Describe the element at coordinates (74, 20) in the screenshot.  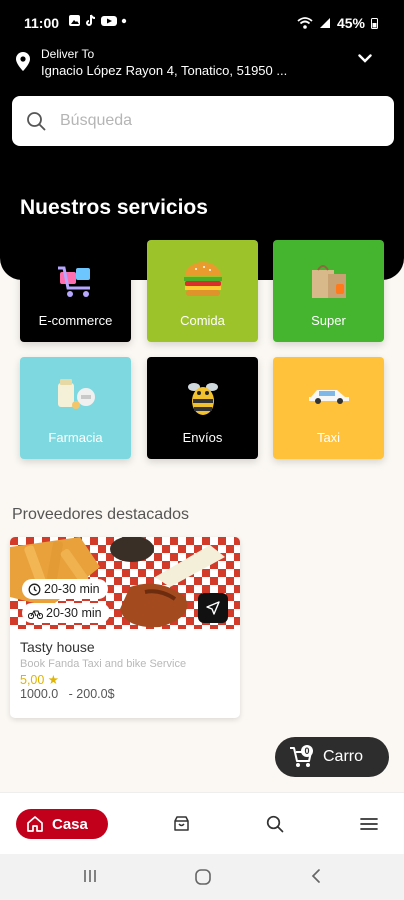
I see `gallery-icon` at that location.